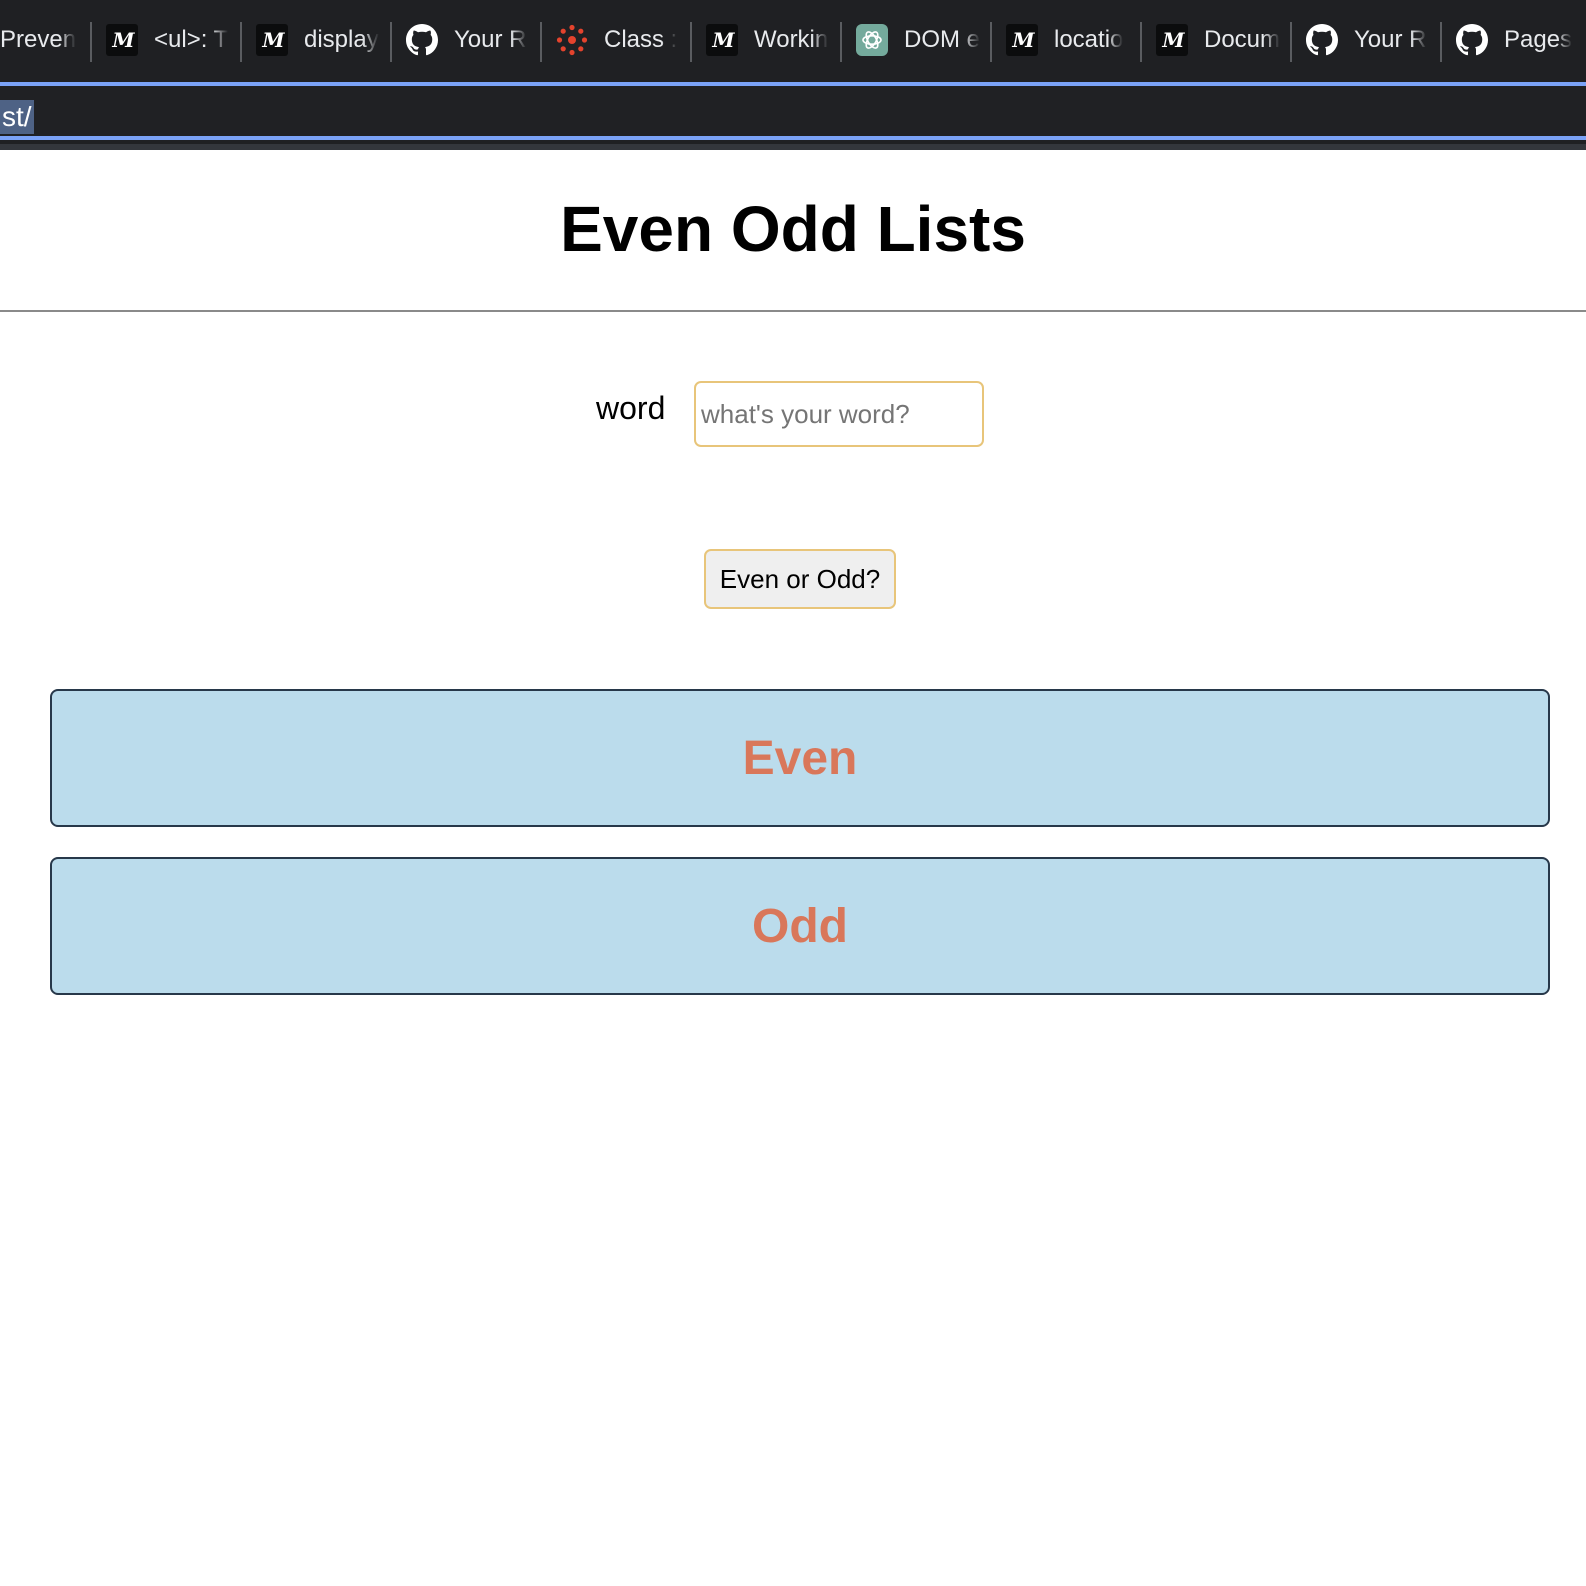  I want to click on odd-list: Odd, so click(800, 926).